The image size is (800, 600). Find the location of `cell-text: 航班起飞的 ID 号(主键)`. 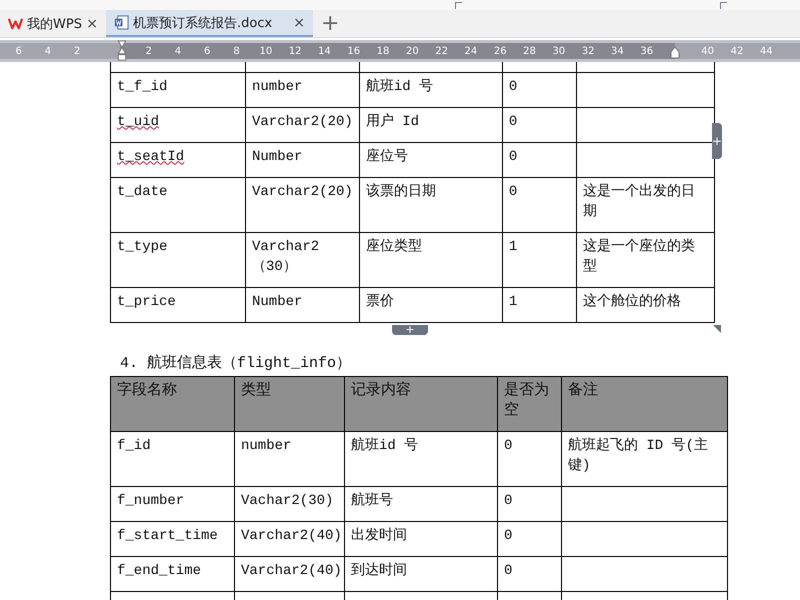

cell-text: 航班起飞的 ID 号(主键) is located at coordinates (638, 456).